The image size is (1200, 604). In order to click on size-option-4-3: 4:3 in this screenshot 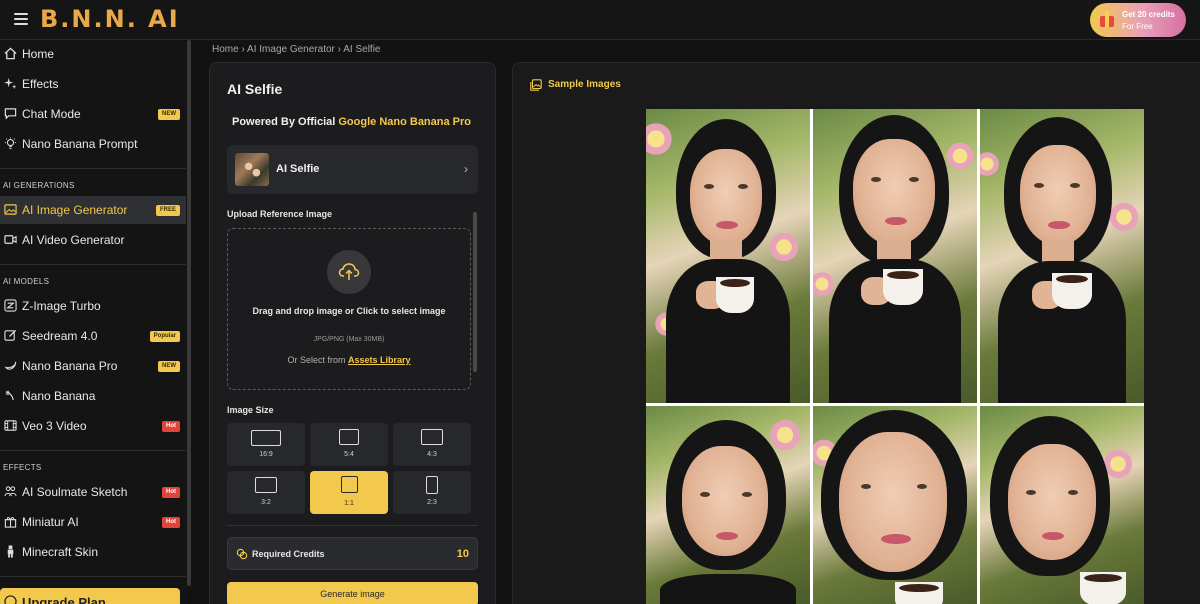, I will do `click(432, 444)`.